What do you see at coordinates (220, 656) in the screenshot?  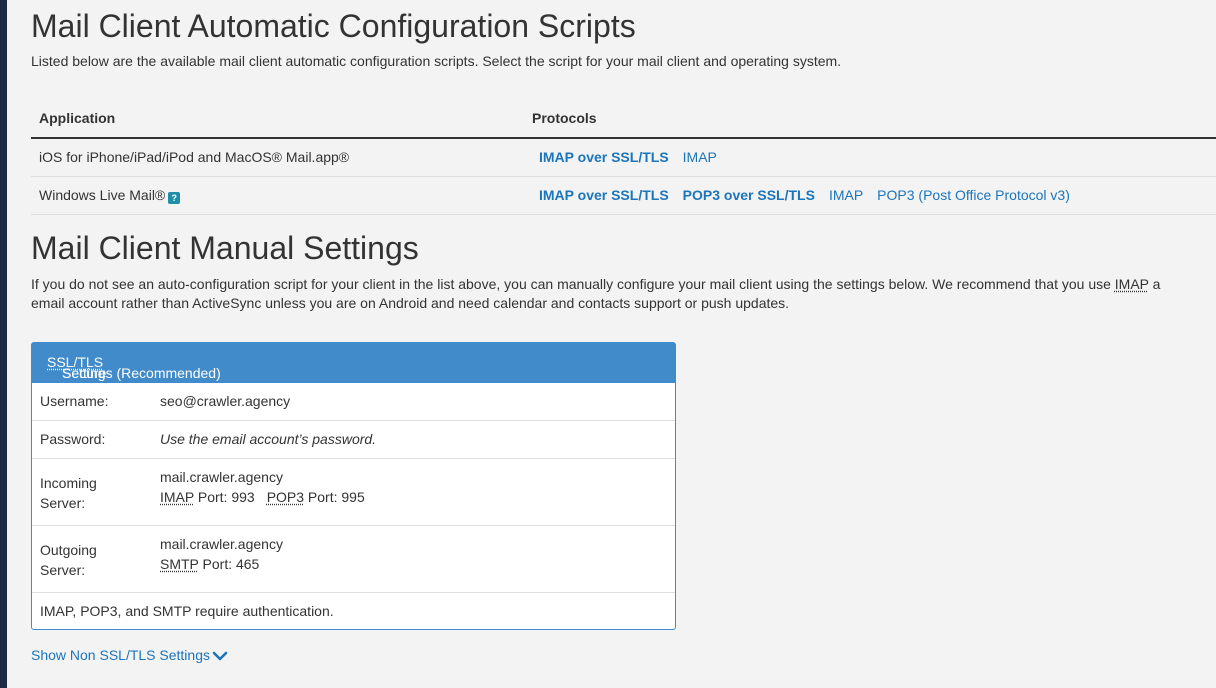 I see `chevron-down-icon` at bounding box center [220, 656].